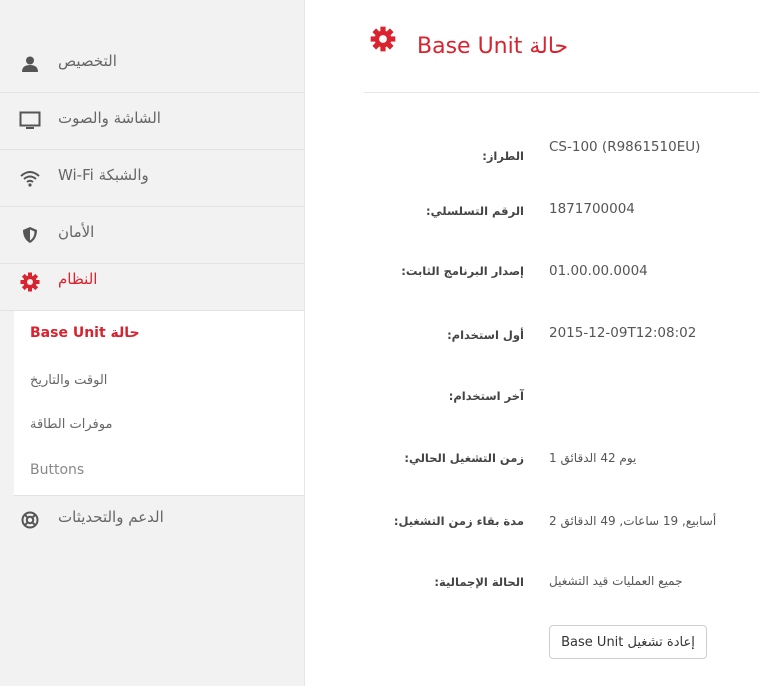 The height and width of the screenshot is (686, 759). Describe the element at coordinates (598, 271) in the screenshot. I see `firmware-version-value: 01.00.00.0004` at that location.